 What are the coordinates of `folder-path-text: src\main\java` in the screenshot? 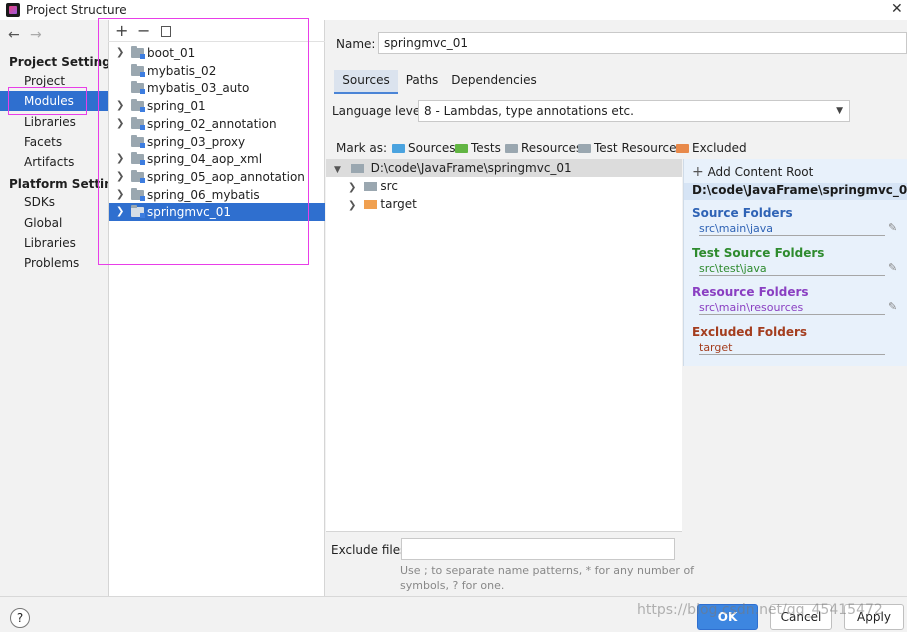 It's located at (736, 228).